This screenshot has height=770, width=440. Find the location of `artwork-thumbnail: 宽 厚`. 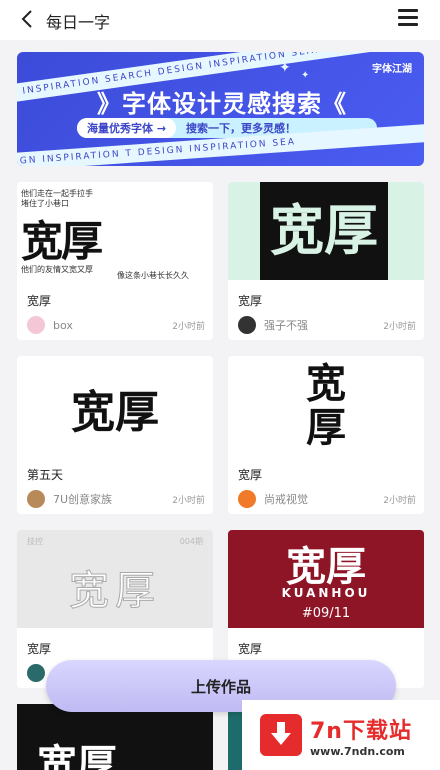

artwork-thumbnail: 宽 厚 is located at coordinates (326, 405).